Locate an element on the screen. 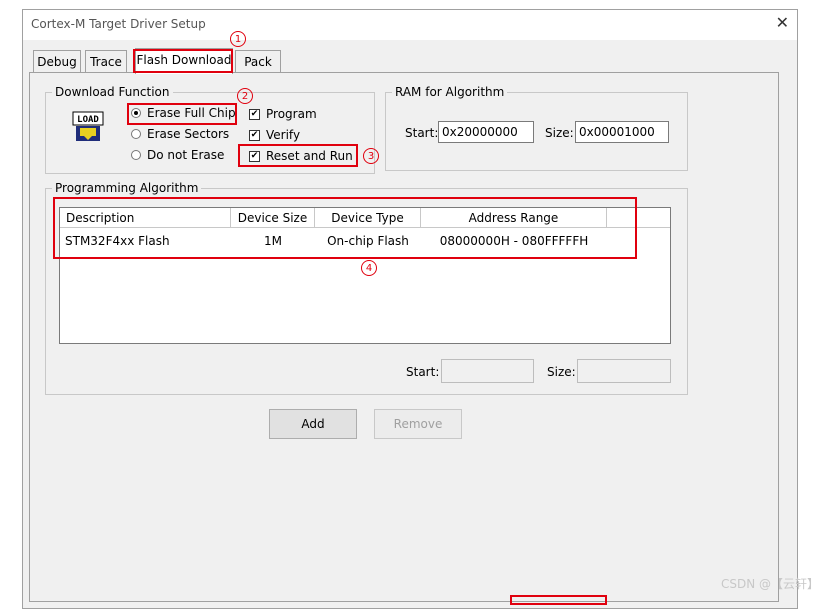  column-header-device-type: Device Type is located at coordinates (368, 218).